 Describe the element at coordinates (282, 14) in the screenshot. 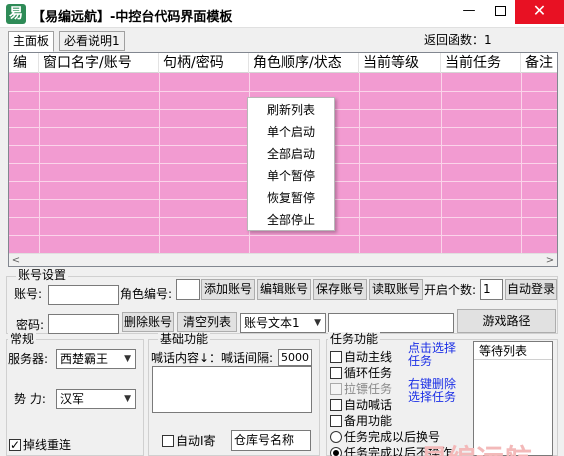

I see `title-bar: 易 【易编远航】-中控台代码界面模板 — ✕` at that location.